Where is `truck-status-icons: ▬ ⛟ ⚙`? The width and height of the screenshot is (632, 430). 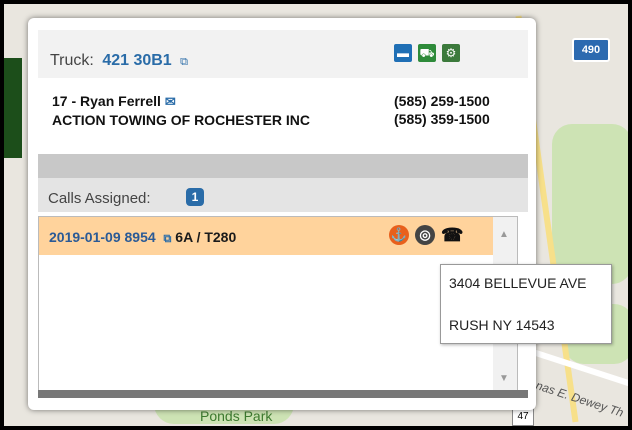
truck-status-icons: ▬ ⛟ ⚙ is located at coordinates (427, 53).